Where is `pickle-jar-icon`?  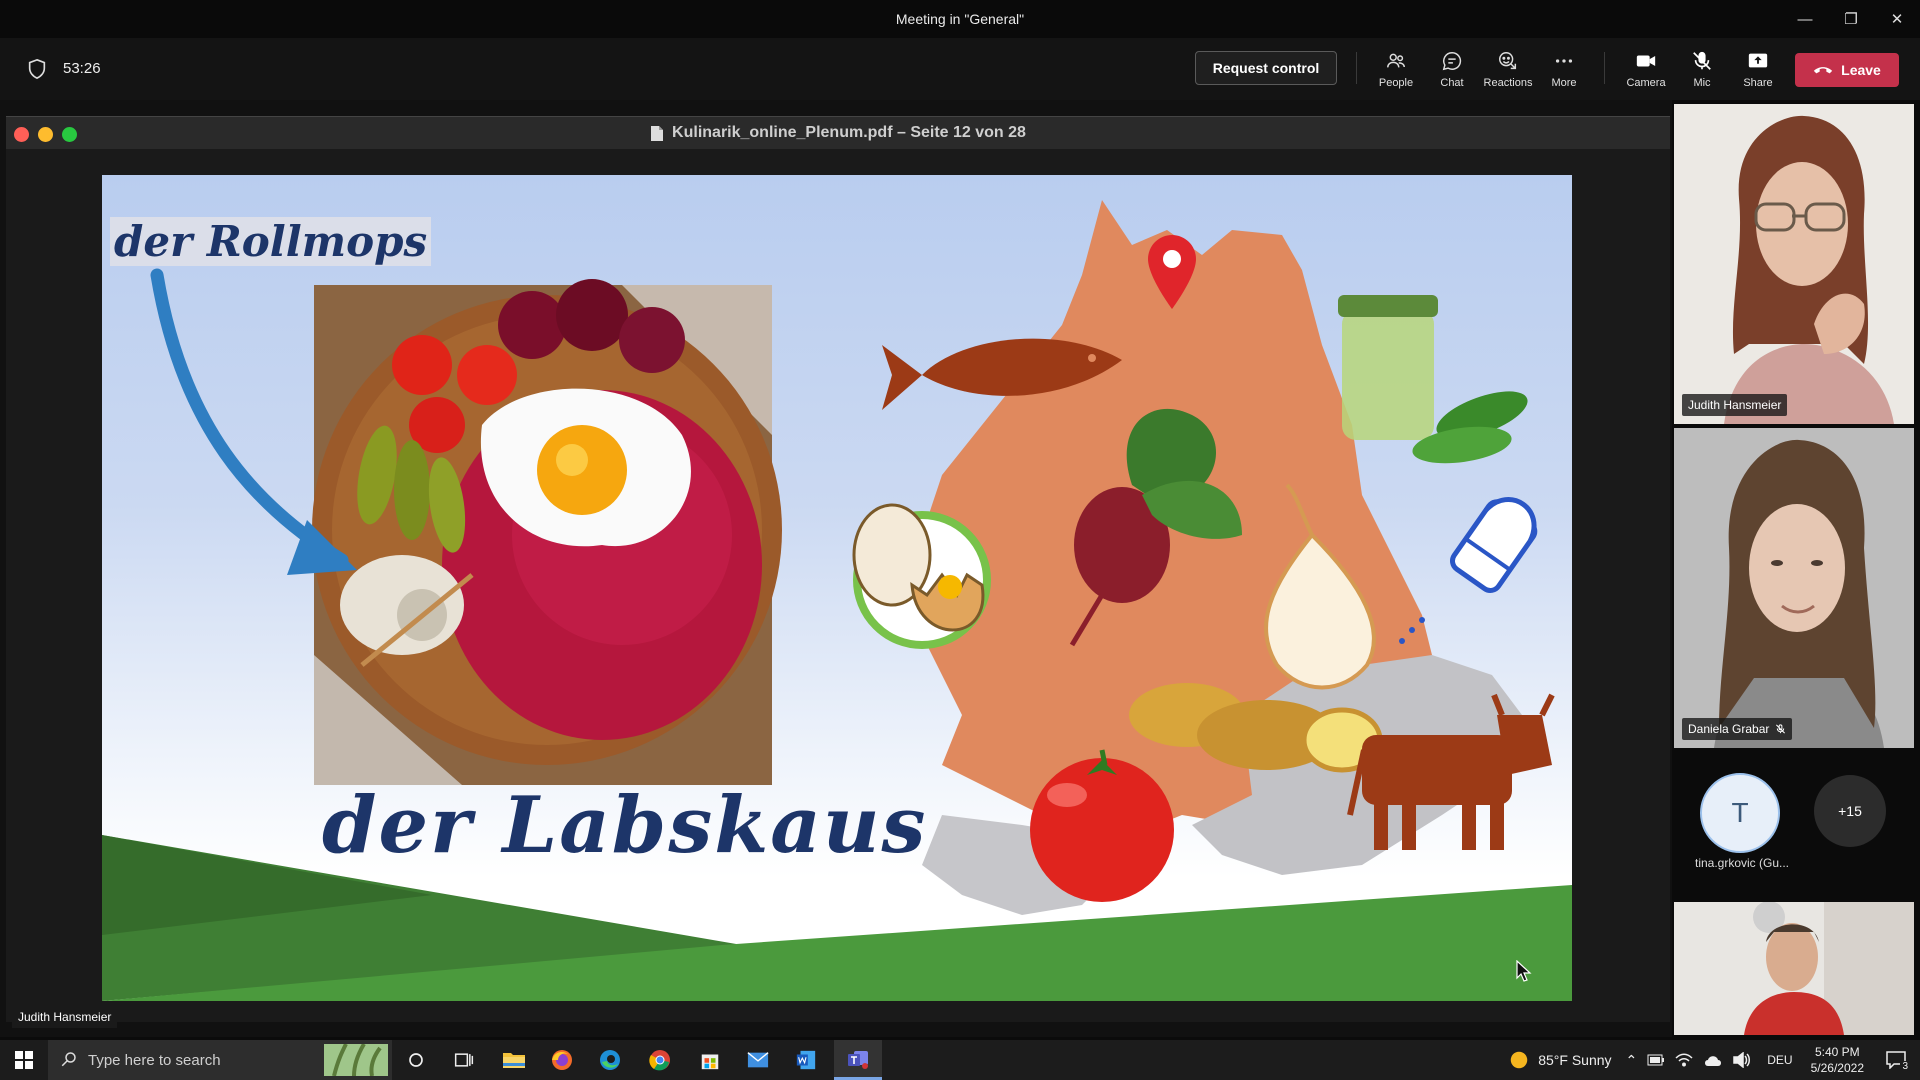 pickle-jar-icon is located at coordinates (1388, 375).